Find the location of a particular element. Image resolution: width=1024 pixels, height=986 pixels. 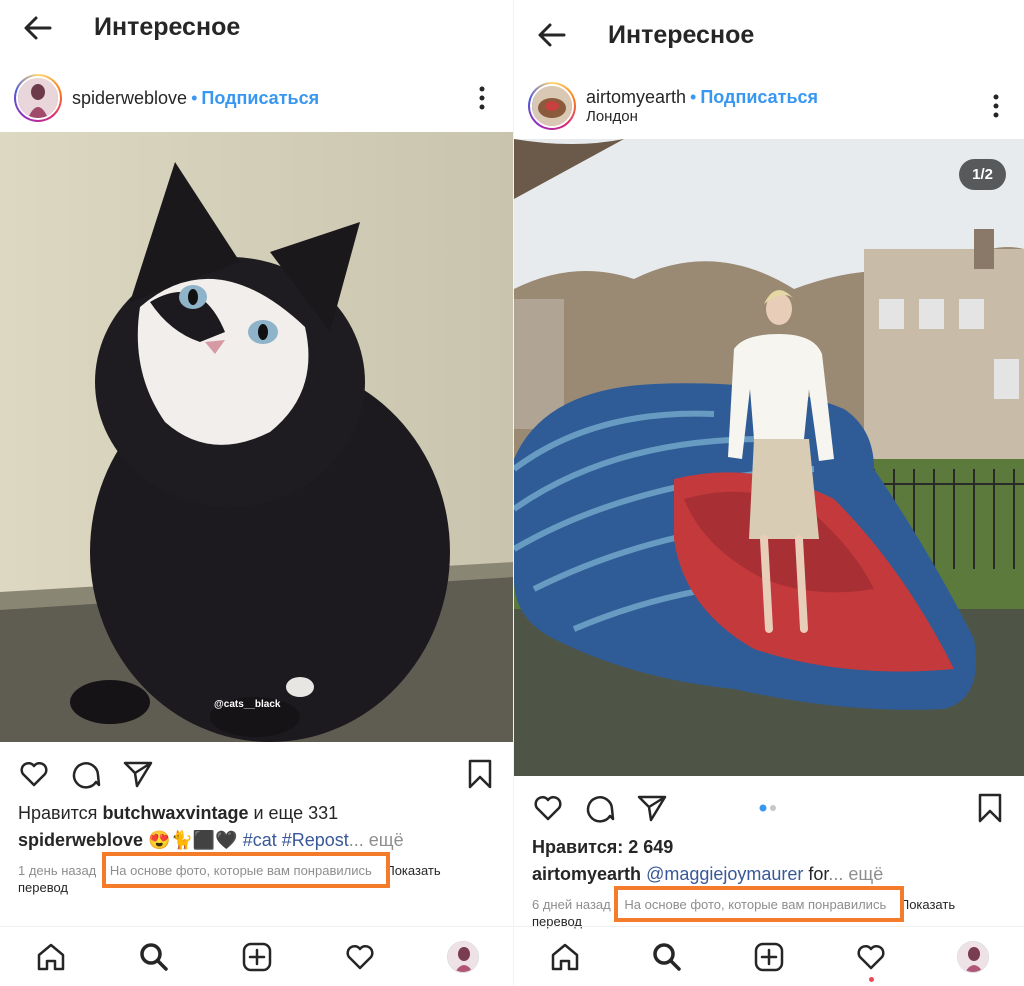

caption: spiderweblove 😍🐈⬛🖤 #cat #Repost... ещё is located at coordinates (211, 840).